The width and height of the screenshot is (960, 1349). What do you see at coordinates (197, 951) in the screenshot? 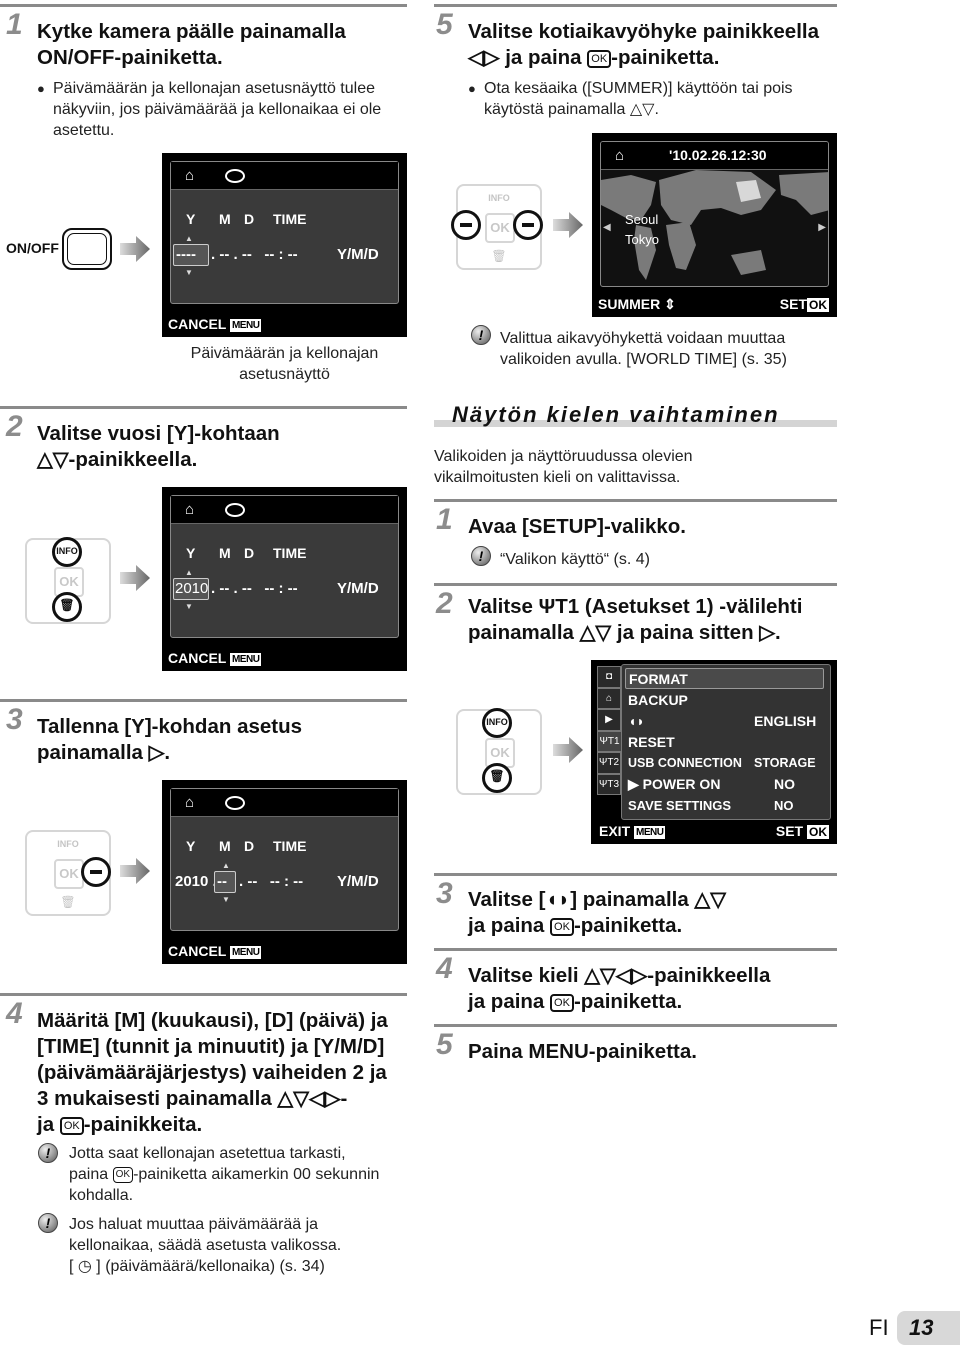
I see `cancel-text: CANCEL` at bounding box center [197, 951].